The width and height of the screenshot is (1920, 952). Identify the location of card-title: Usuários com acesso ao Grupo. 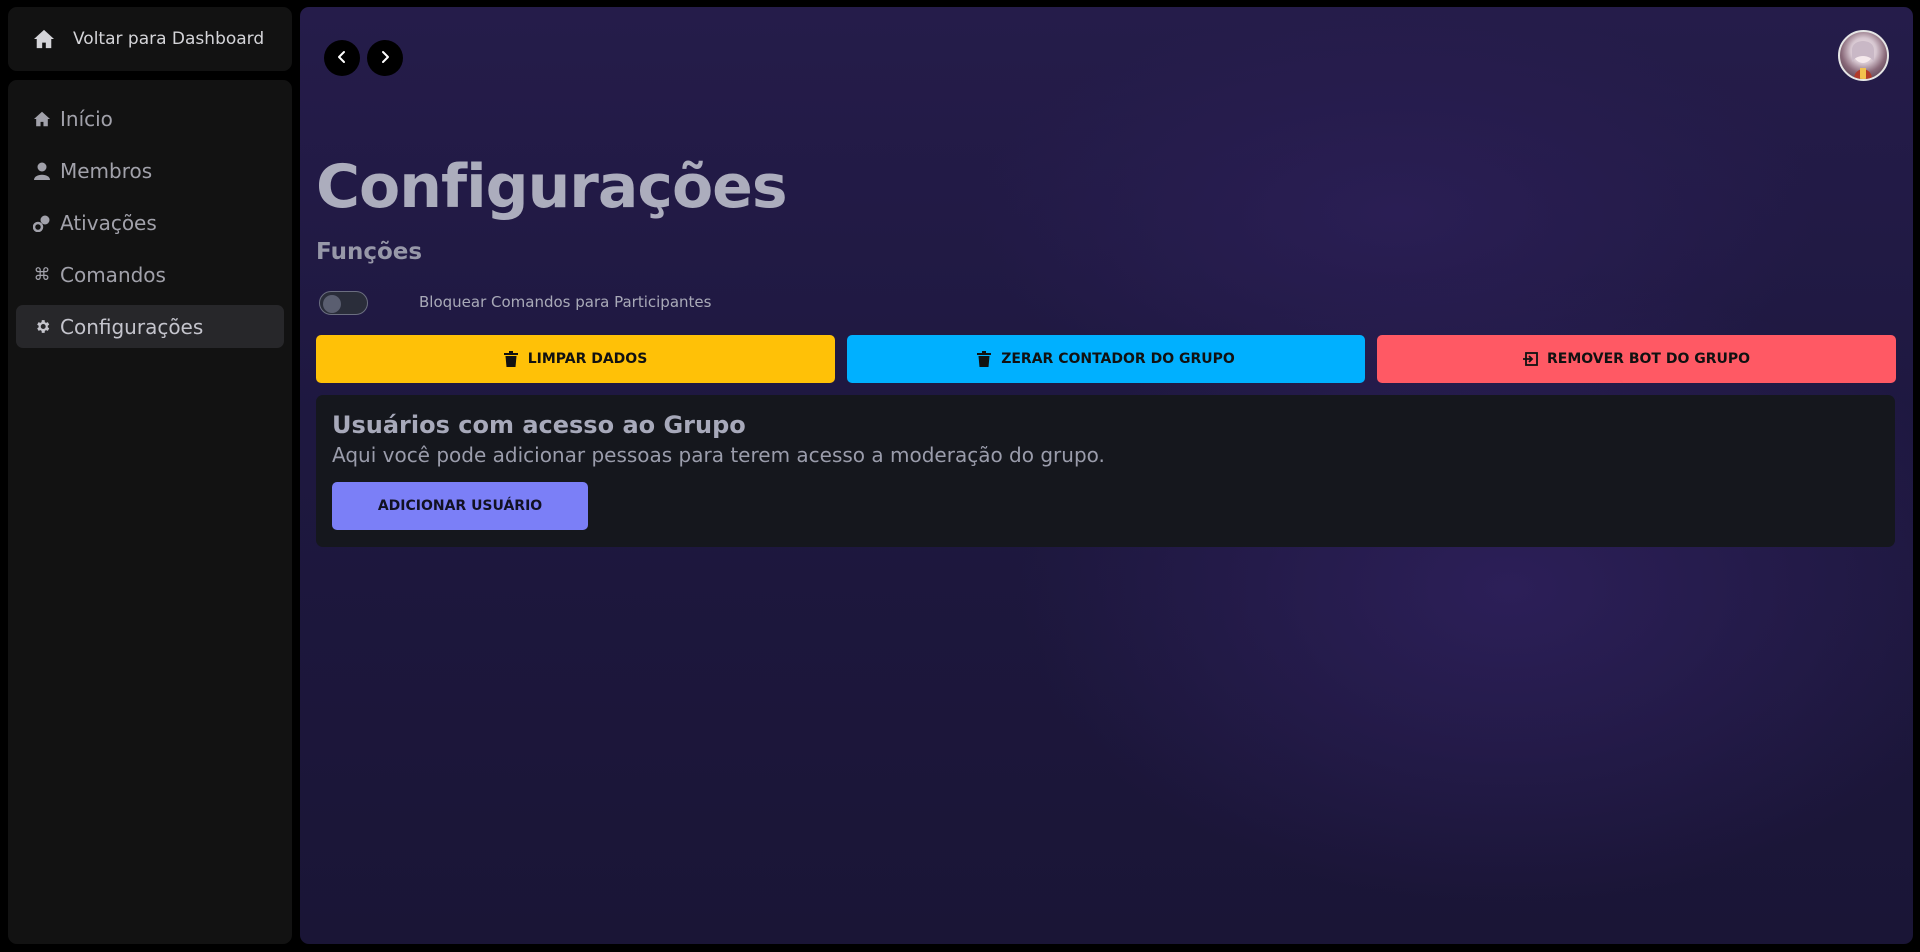
(539, 425).